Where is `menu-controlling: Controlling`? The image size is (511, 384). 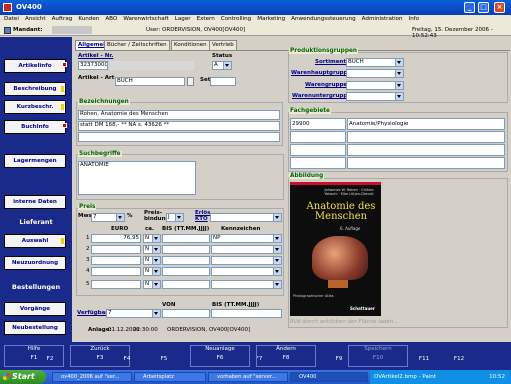 menu-controlling: Controlling is located at coordinates (235, 18).